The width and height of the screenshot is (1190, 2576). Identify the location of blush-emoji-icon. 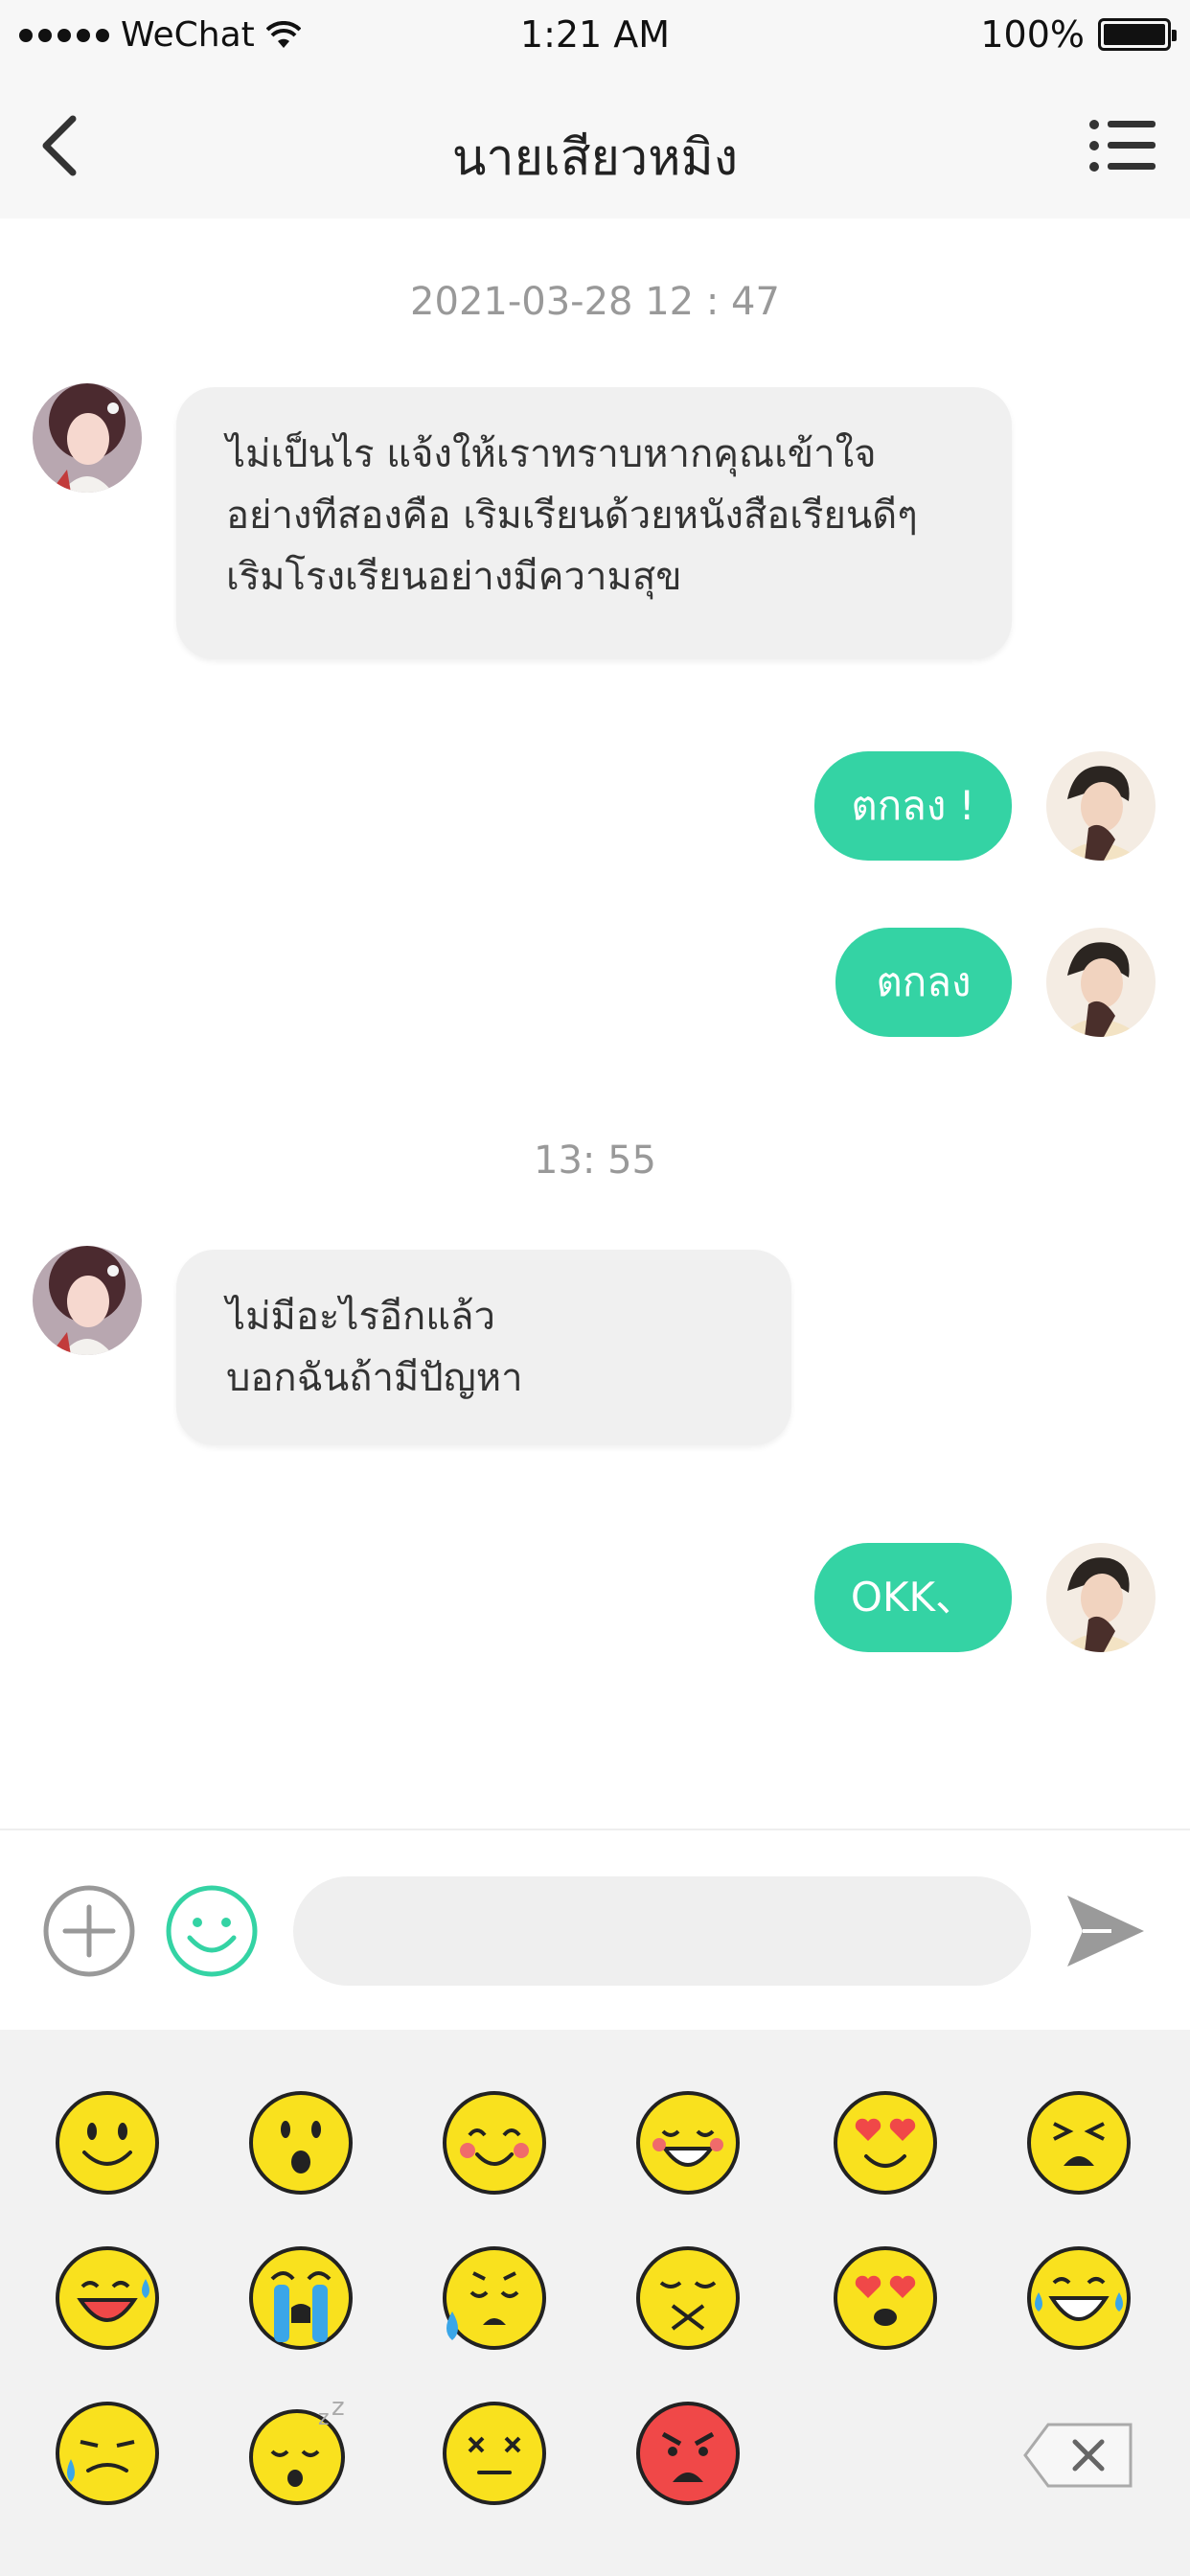
(495, 2142).